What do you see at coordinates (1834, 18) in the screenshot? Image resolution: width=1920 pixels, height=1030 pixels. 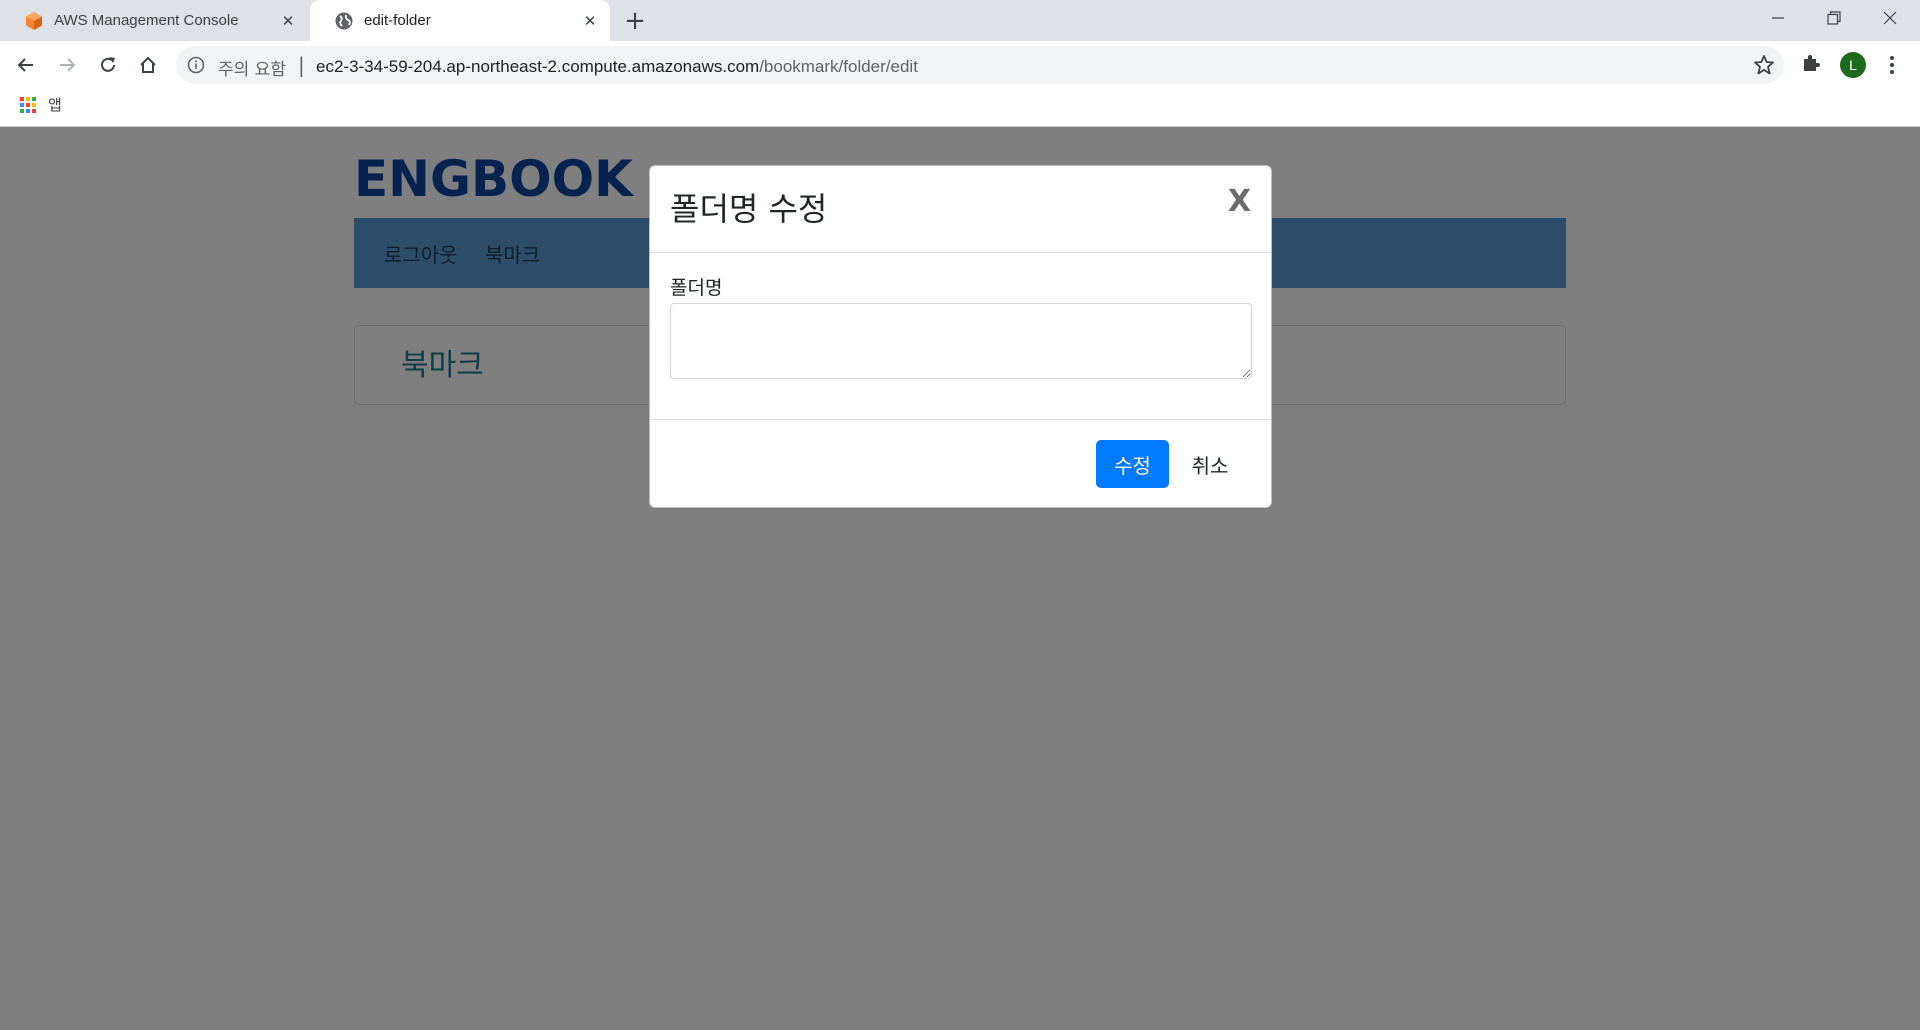 I see `restore-icon` at bounding box center [1834, 18].